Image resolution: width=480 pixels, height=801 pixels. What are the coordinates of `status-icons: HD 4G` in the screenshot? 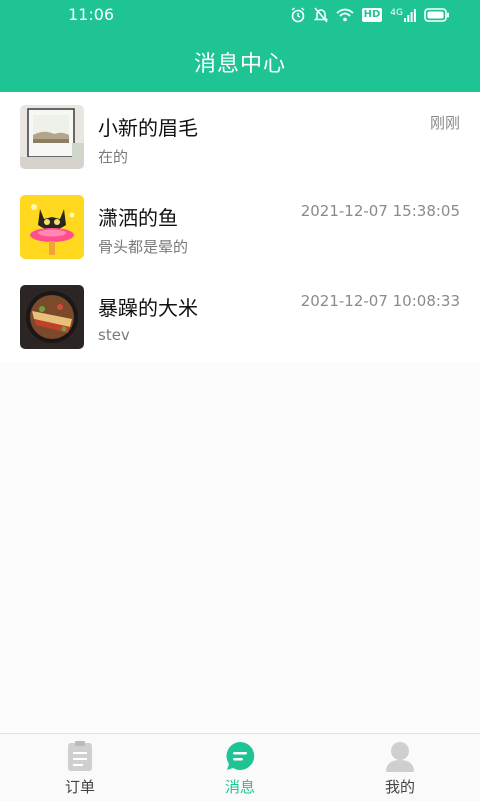 It's located at (370, 15).